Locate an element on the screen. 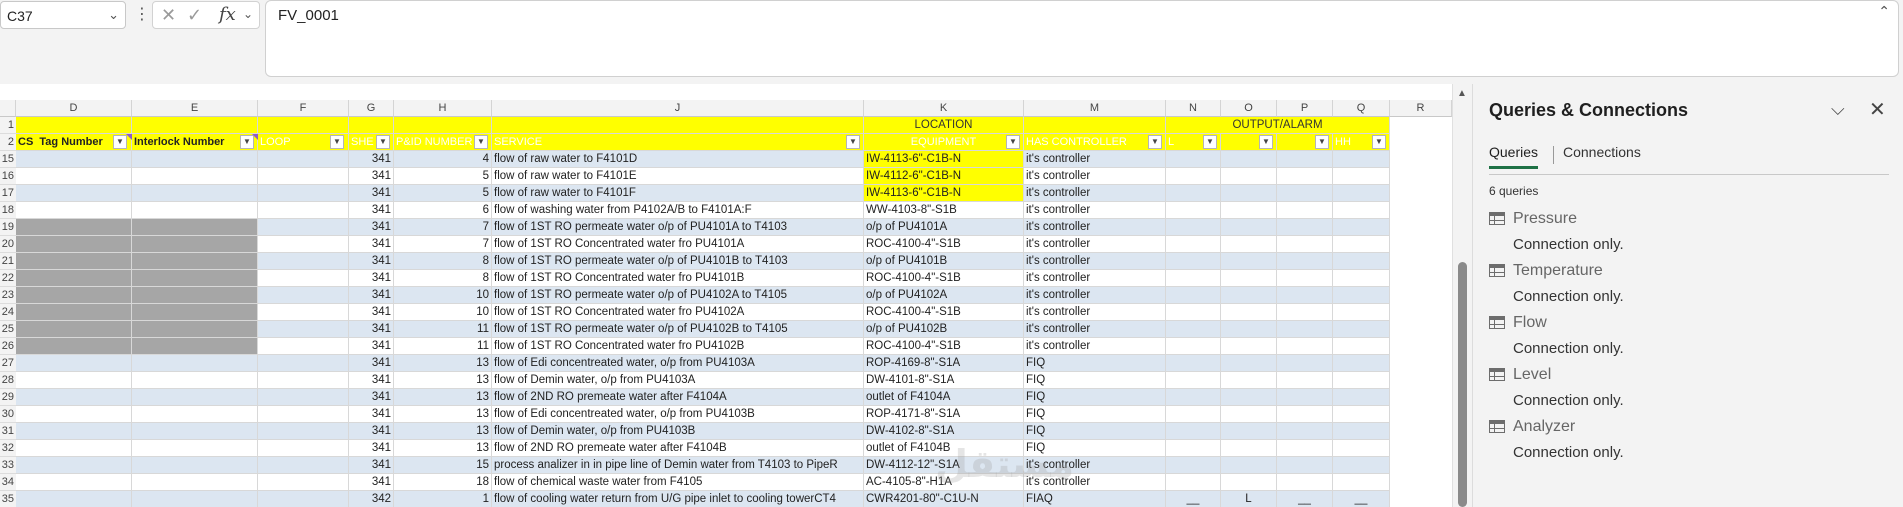 The height and width of the screenshot is (507, 1903). cell-k: ROC-4100-4"-S1B is located at coordinates (944, 278).